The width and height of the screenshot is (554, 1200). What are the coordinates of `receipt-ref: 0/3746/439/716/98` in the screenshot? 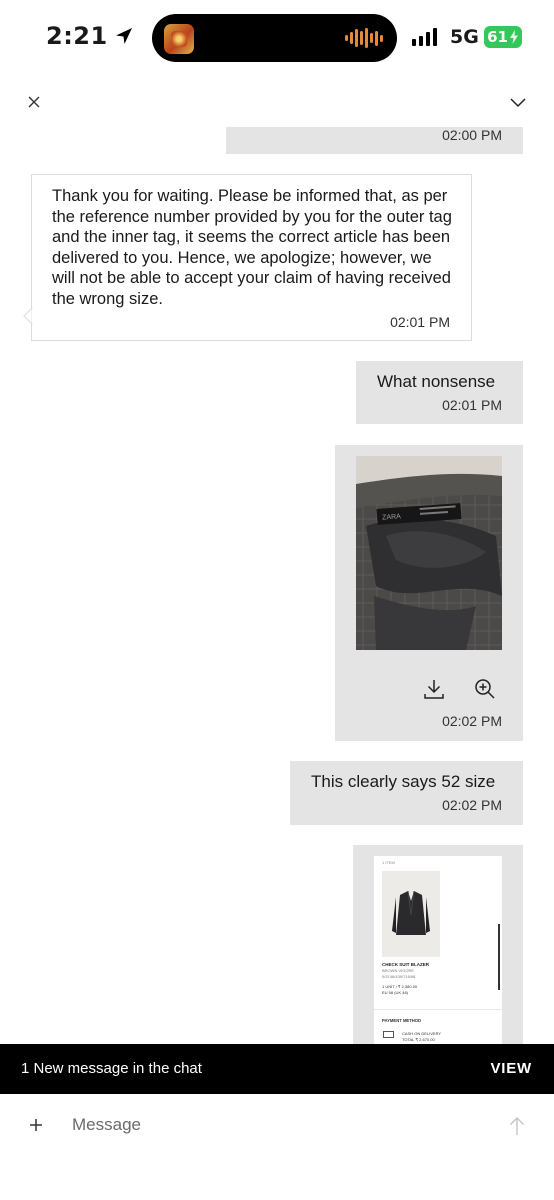 It's located at (399, 976).